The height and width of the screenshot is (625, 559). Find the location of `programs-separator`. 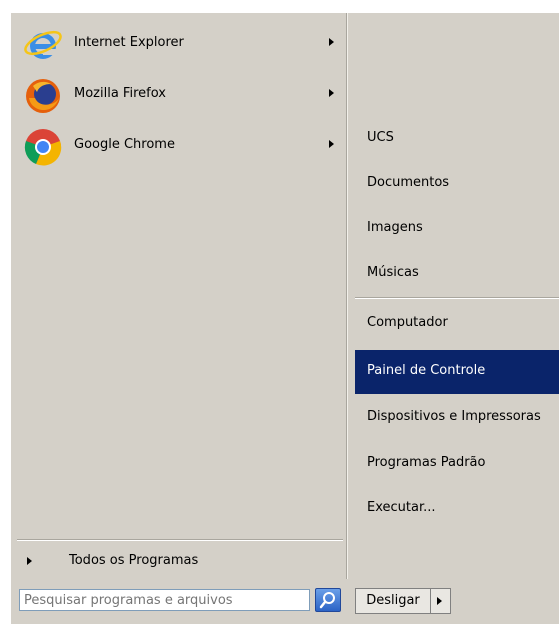

programs-separator is located at coordinates (180, 540).